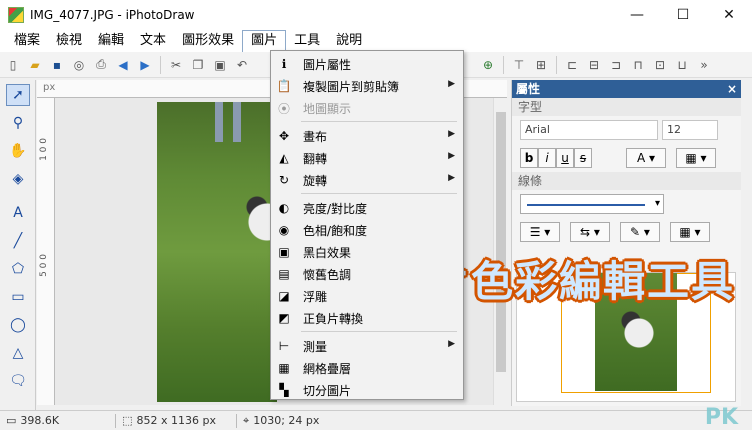  Describe the element at coordinates (18, 123) in the screenshot. I see `magnifier-icon: ⚲` at that location.